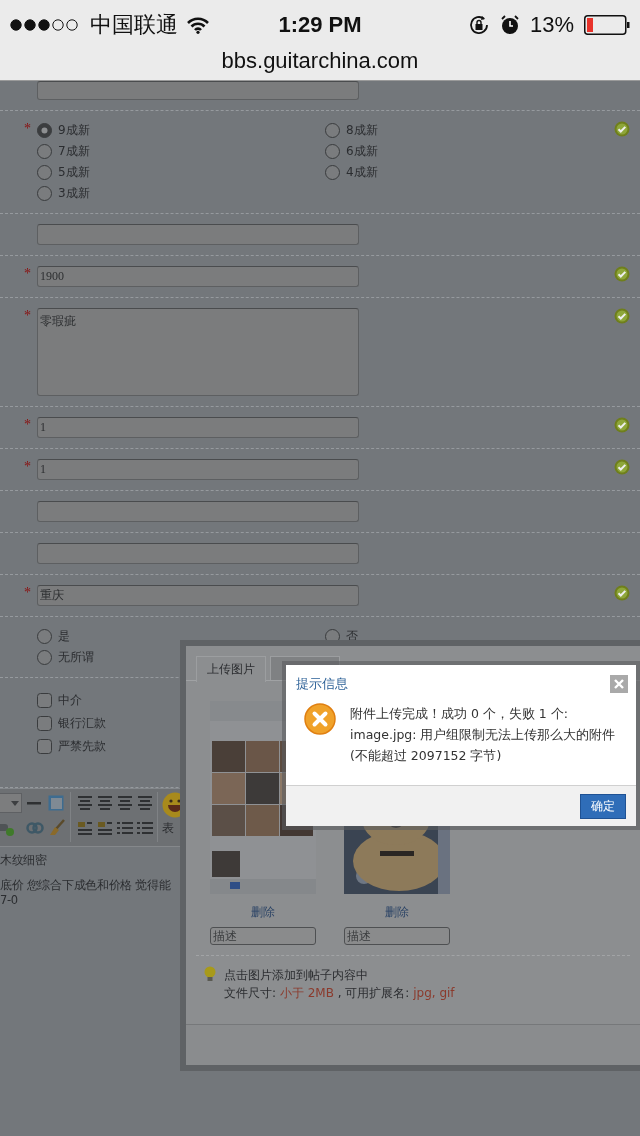 This screenshot has height=1136, width=640. What do you see at coordinates (320, 25) in the screenshot?
I see `clock-time: 1:29 PM` at bounding box center [320, 25].